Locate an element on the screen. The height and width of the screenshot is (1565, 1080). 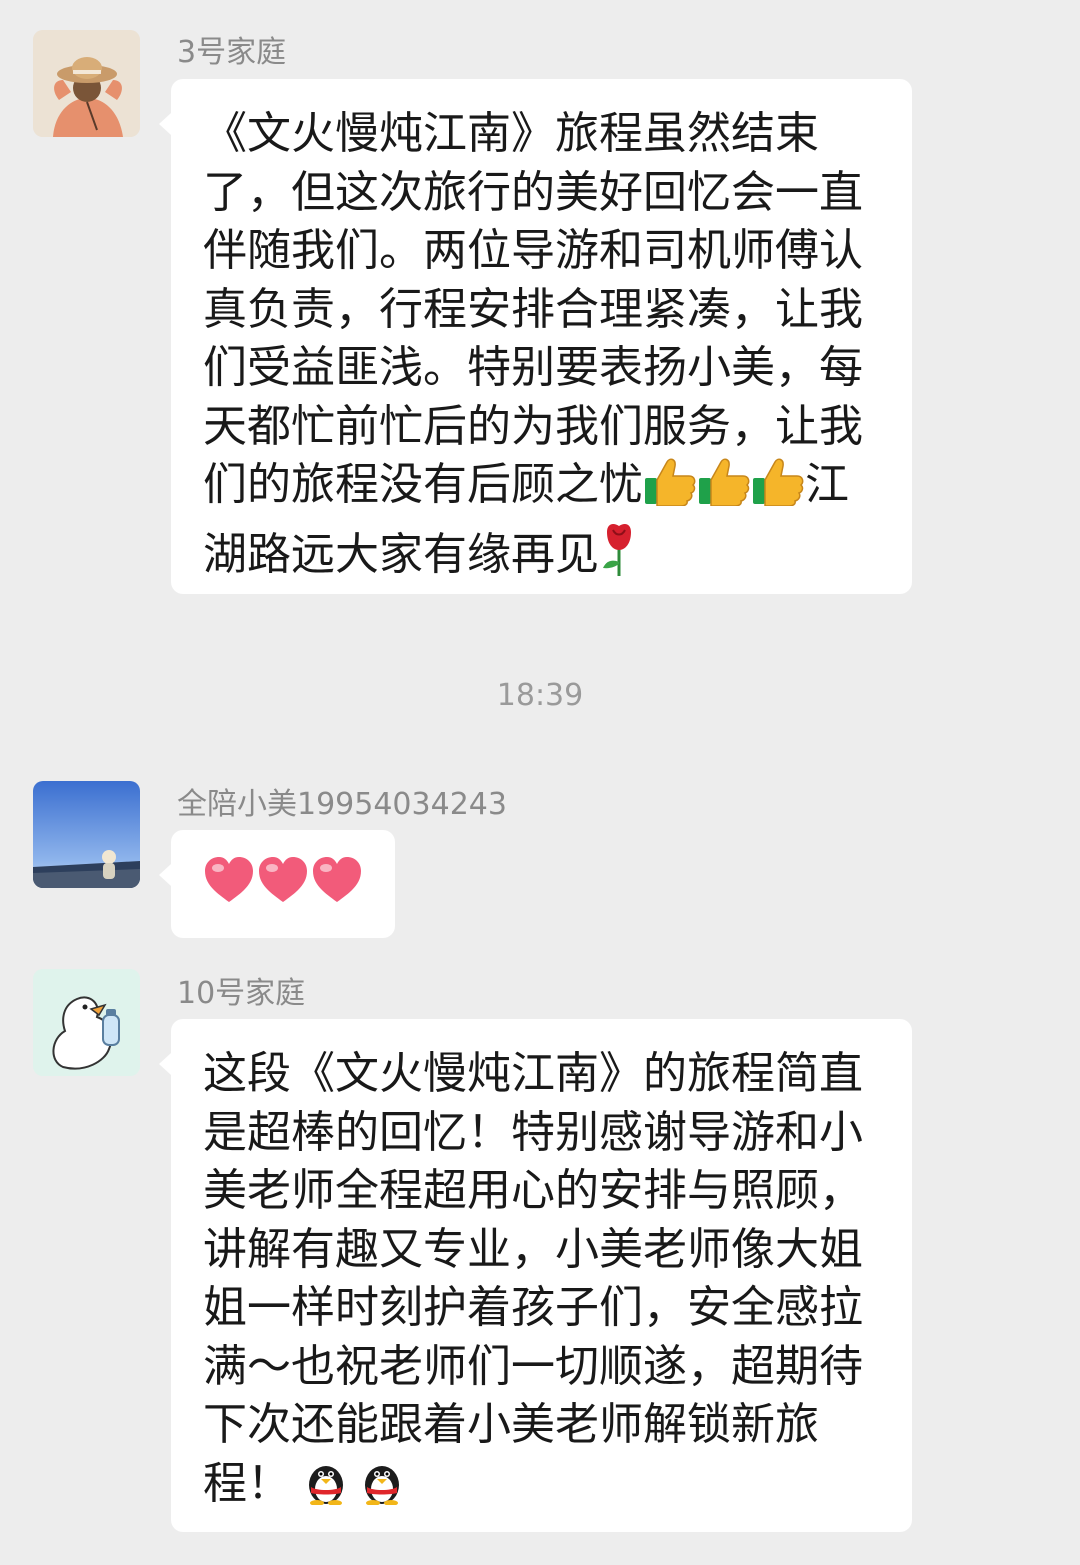
avatar-3hao-jiating is located at coordinates (86, 83).